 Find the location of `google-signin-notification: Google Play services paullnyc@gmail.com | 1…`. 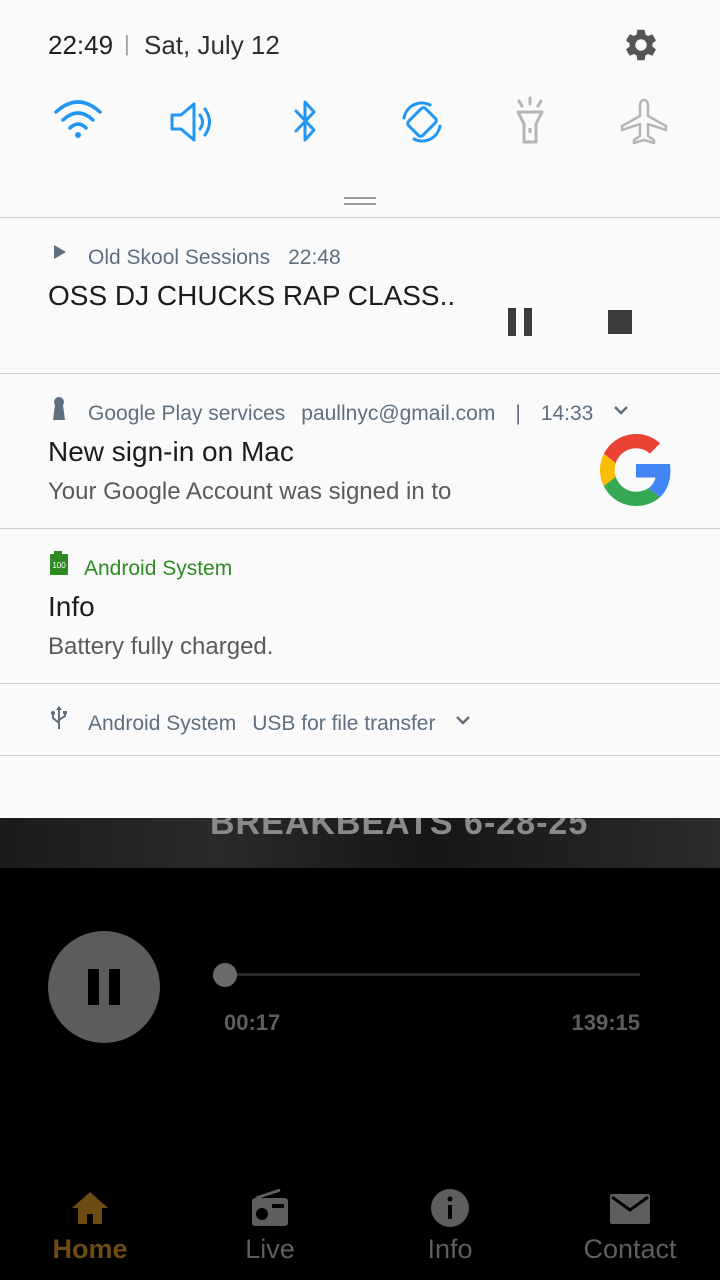

google-signin-notification: Google Play services paullnyc@gmail.com | 1… is located at coordinates (360, 451).